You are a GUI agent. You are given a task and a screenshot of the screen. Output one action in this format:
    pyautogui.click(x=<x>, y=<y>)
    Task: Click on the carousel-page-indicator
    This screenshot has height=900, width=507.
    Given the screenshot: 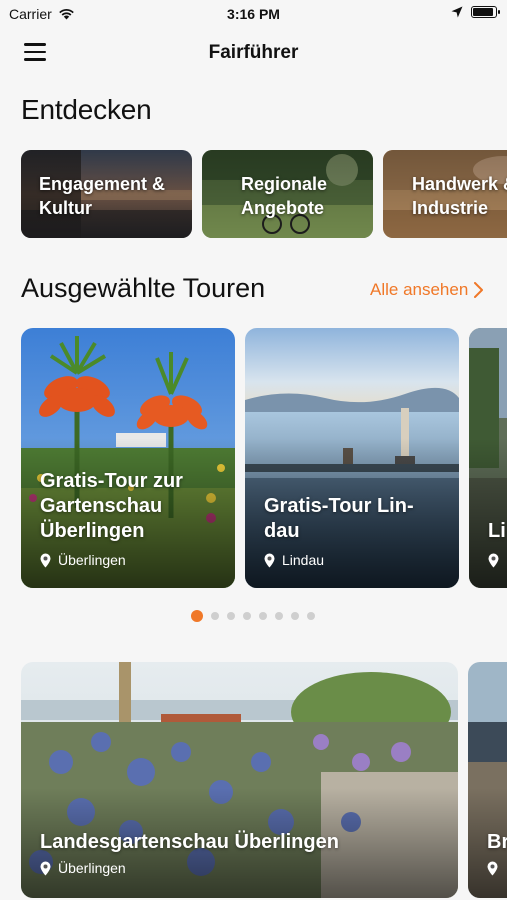 What is the action you would take?
    pyautogui.click(x=253, y=616)
    